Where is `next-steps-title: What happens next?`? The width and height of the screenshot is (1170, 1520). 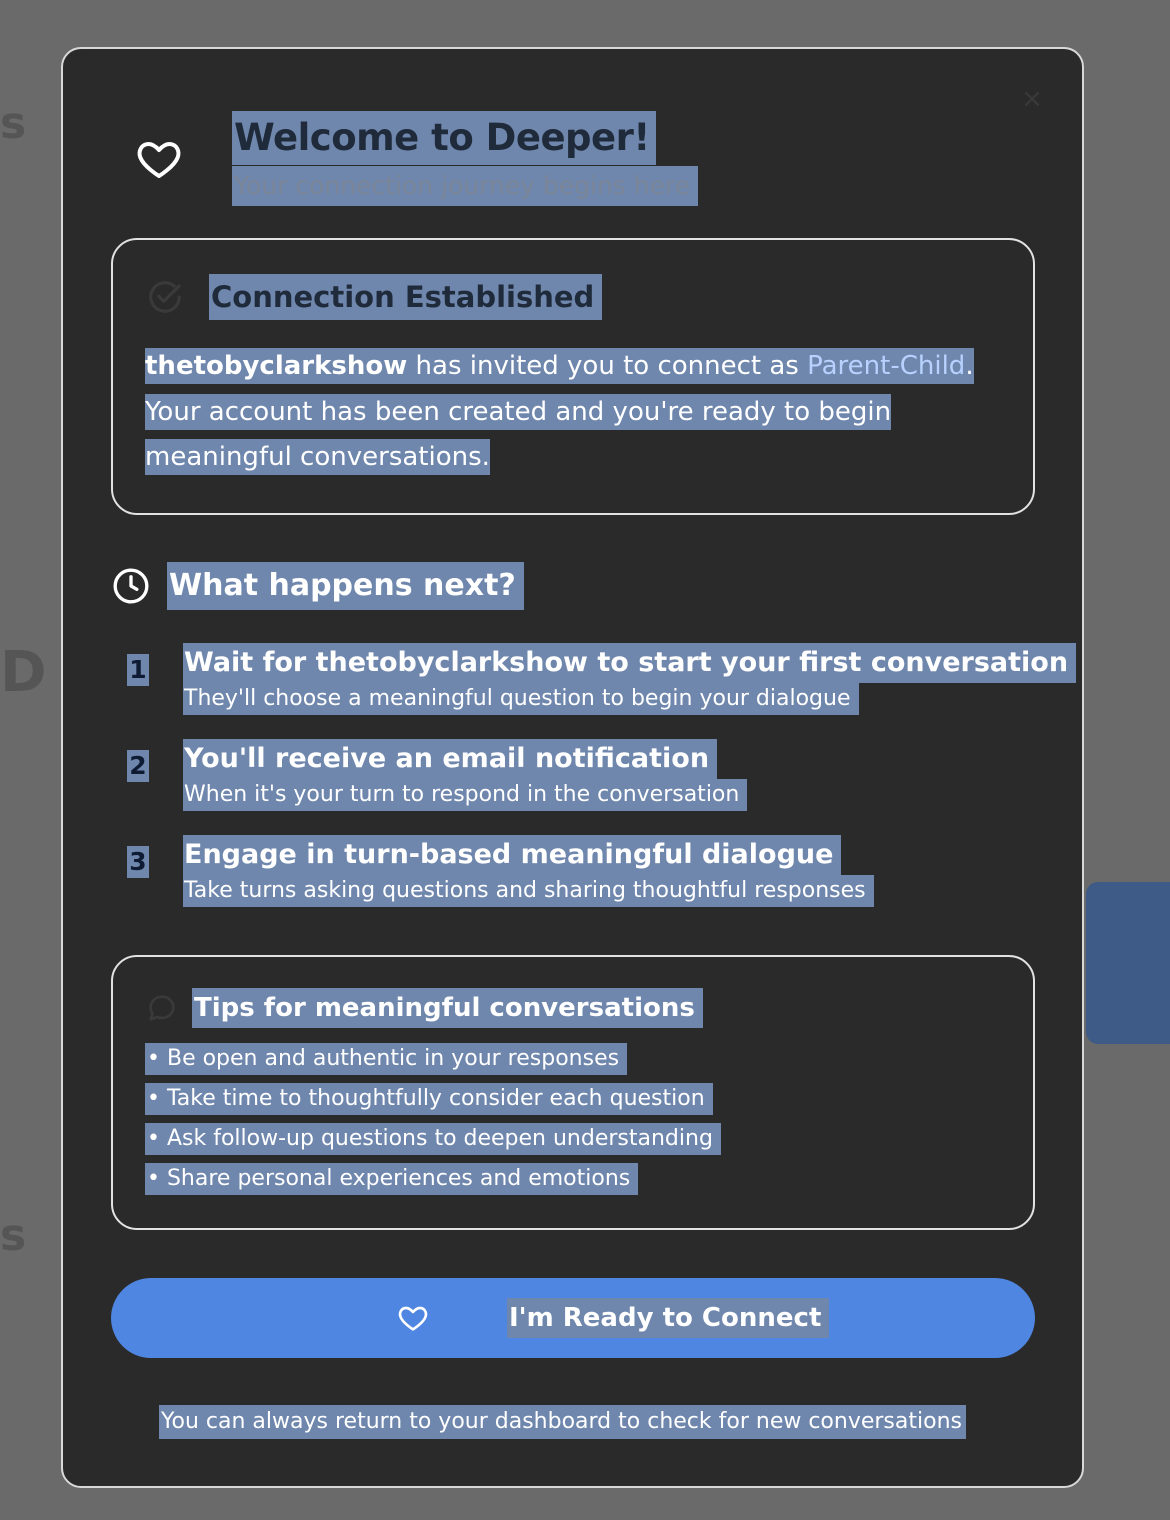 next-steps-title: What happens next? is located at coordinates (345, 586).